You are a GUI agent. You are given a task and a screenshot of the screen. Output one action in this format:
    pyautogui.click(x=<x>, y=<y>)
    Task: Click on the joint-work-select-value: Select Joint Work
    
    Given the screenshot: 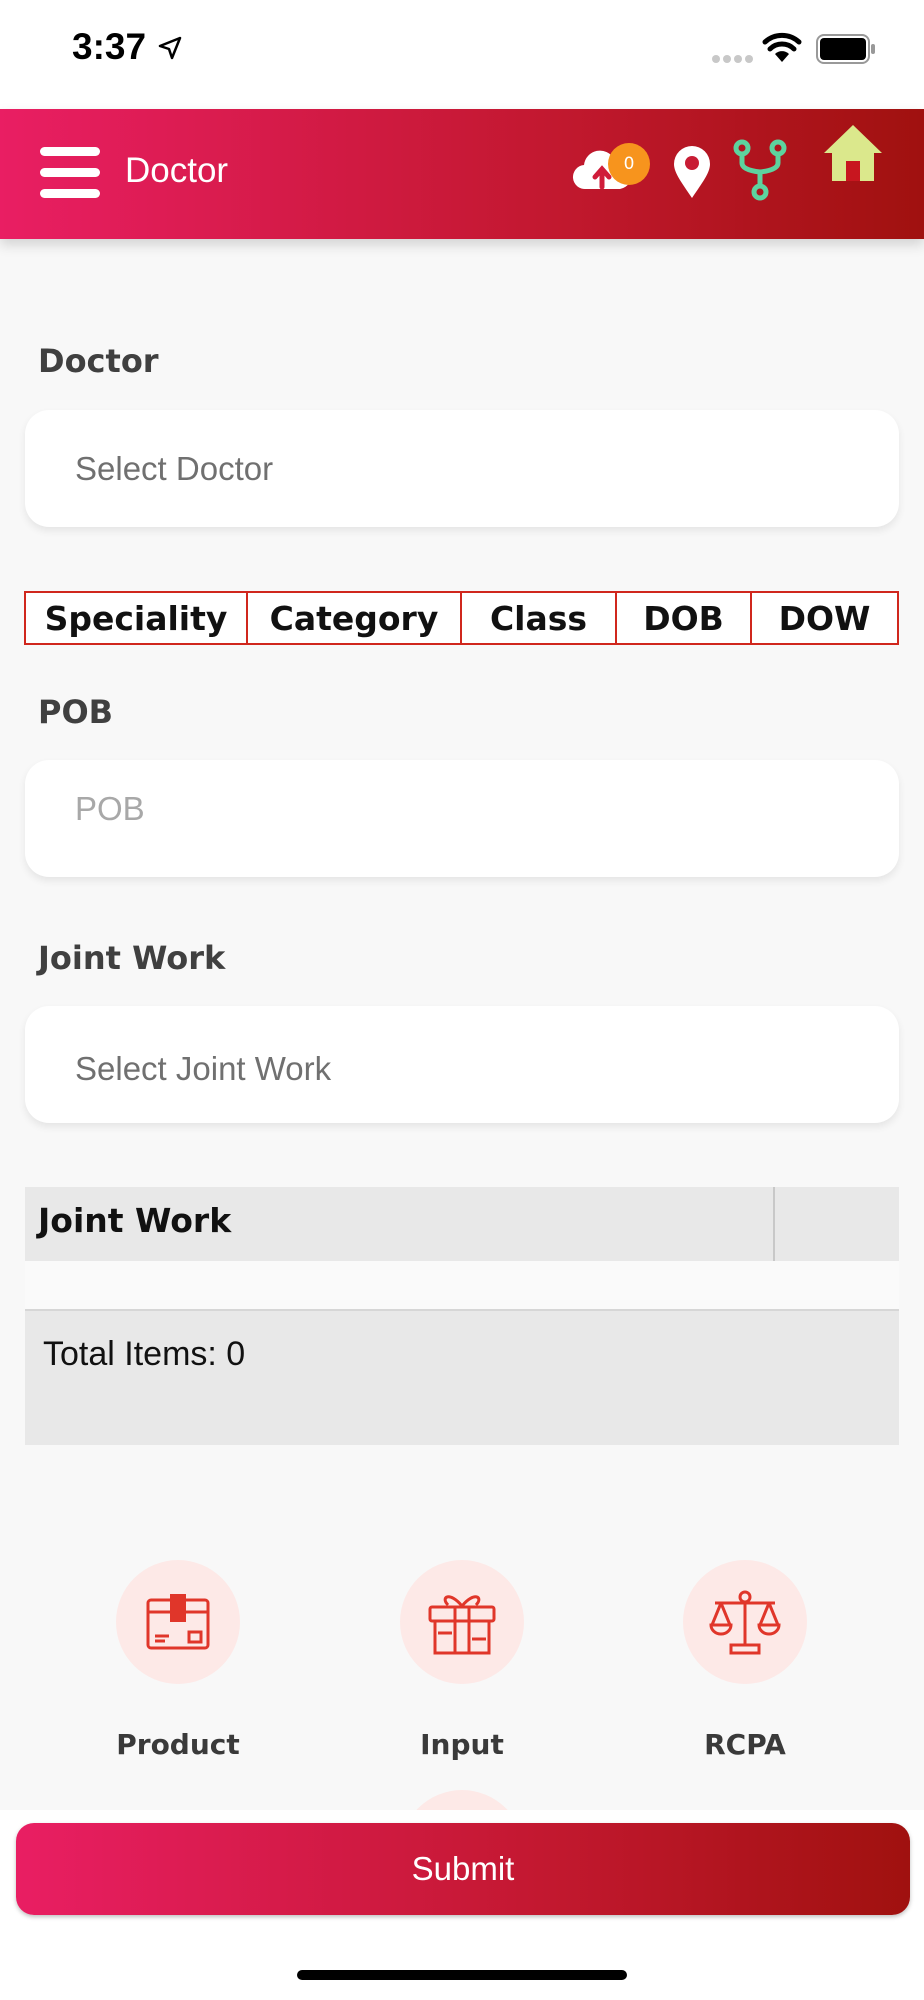 What is the action you would take?
    pyautogui.click(x=203, y=1068)
    